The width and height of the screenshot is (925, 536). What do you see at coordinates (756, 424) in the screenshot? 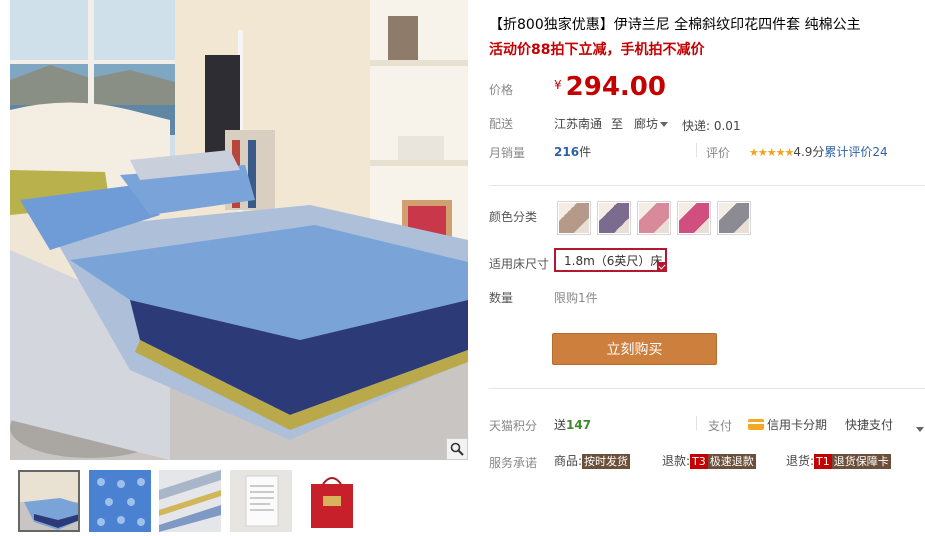
I see `credit-card-icon` at bounding box center [756, 424].